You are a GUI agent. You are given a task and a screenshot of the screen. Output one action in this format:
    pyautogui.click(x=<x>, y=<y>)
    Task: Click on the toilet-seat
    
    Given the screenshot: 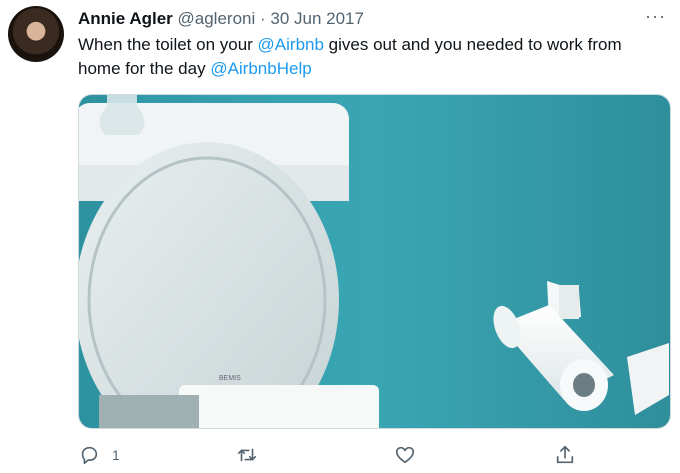 What is the action you would take?
    pyautogui.click(x=279, y=406)
    